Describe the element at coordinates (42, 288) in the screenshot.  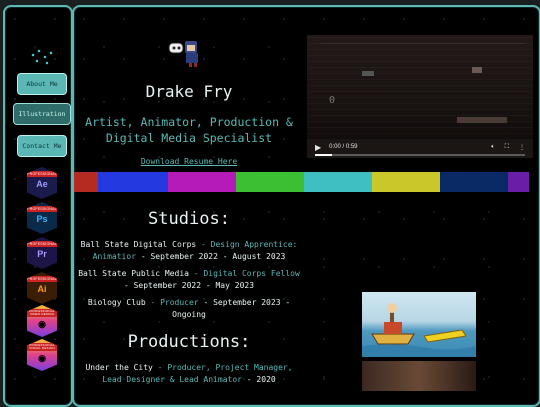
I see `badge-illustrator-icon: PROFESSIONAL Ai` at that location.